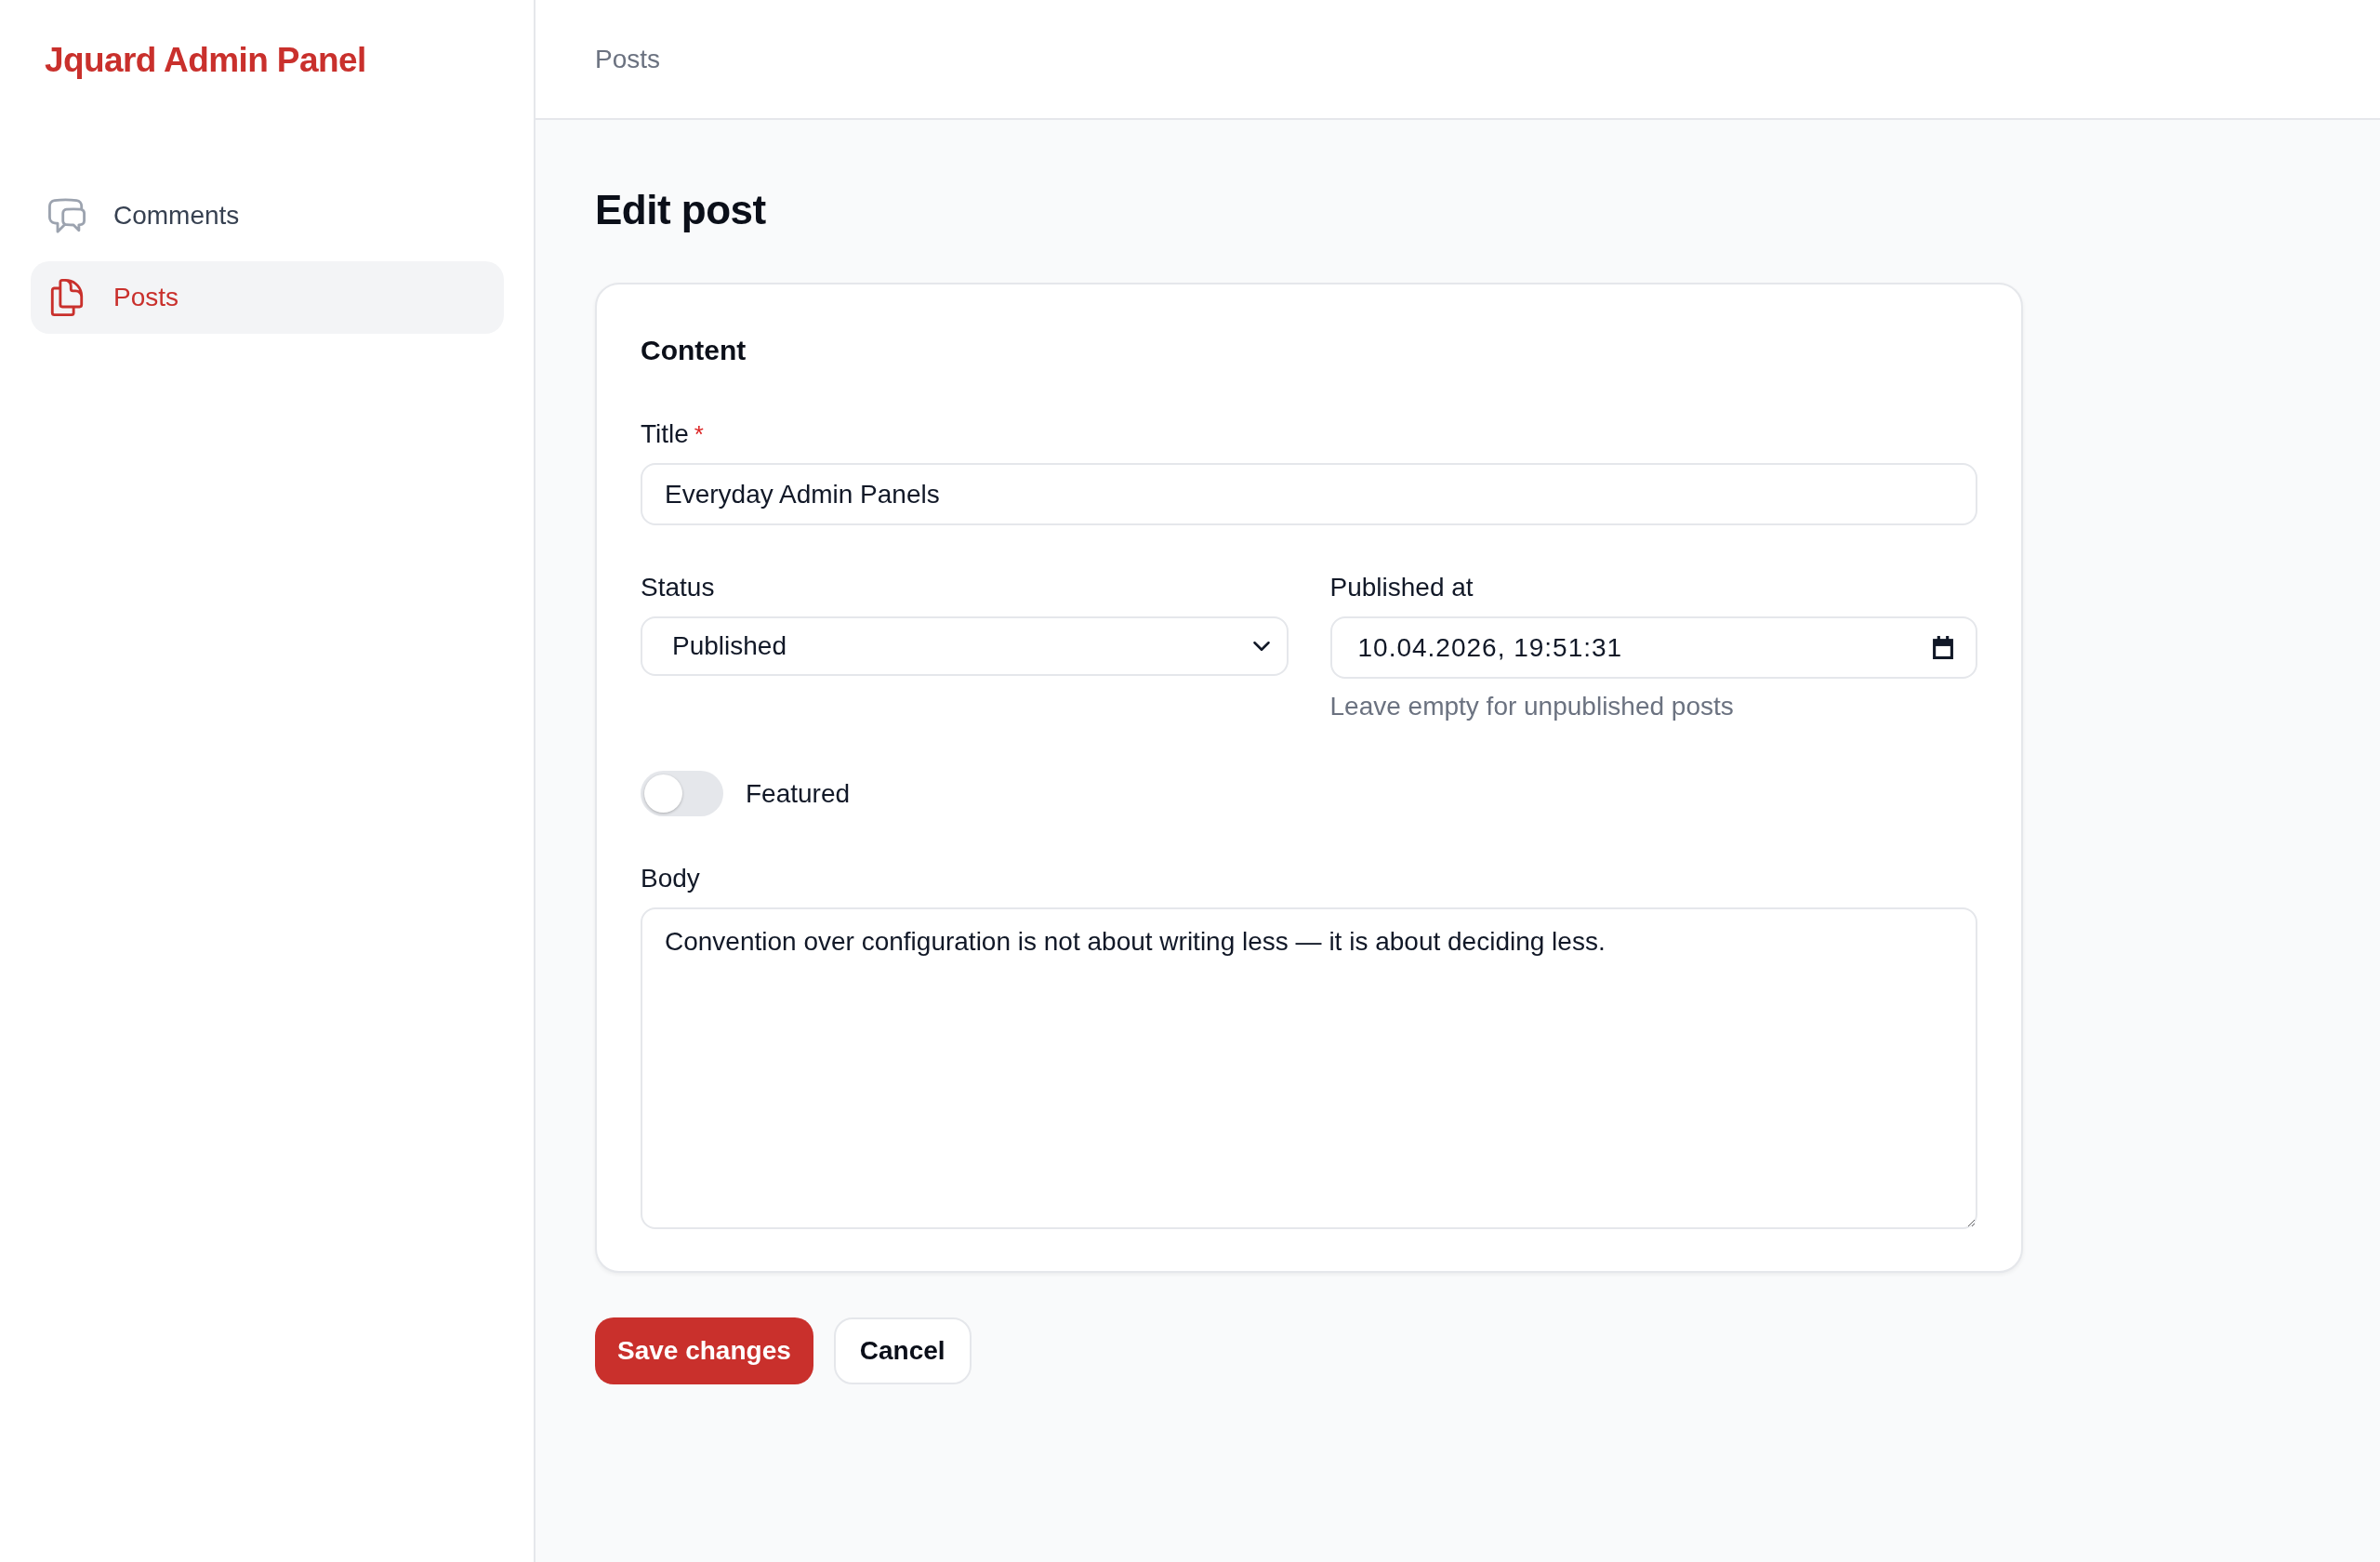 This screenshot has height=1562, width=2380. I want to click on calendar-icon, so click(1943, 647).